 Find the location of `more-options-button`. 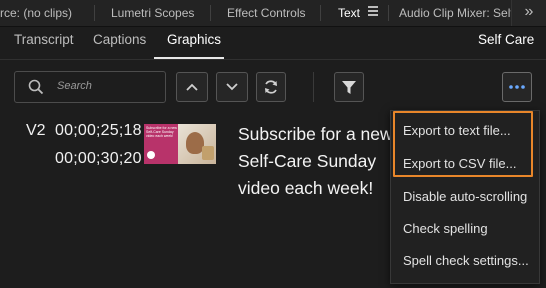

more-options-button is located at coordinates (517, 87).